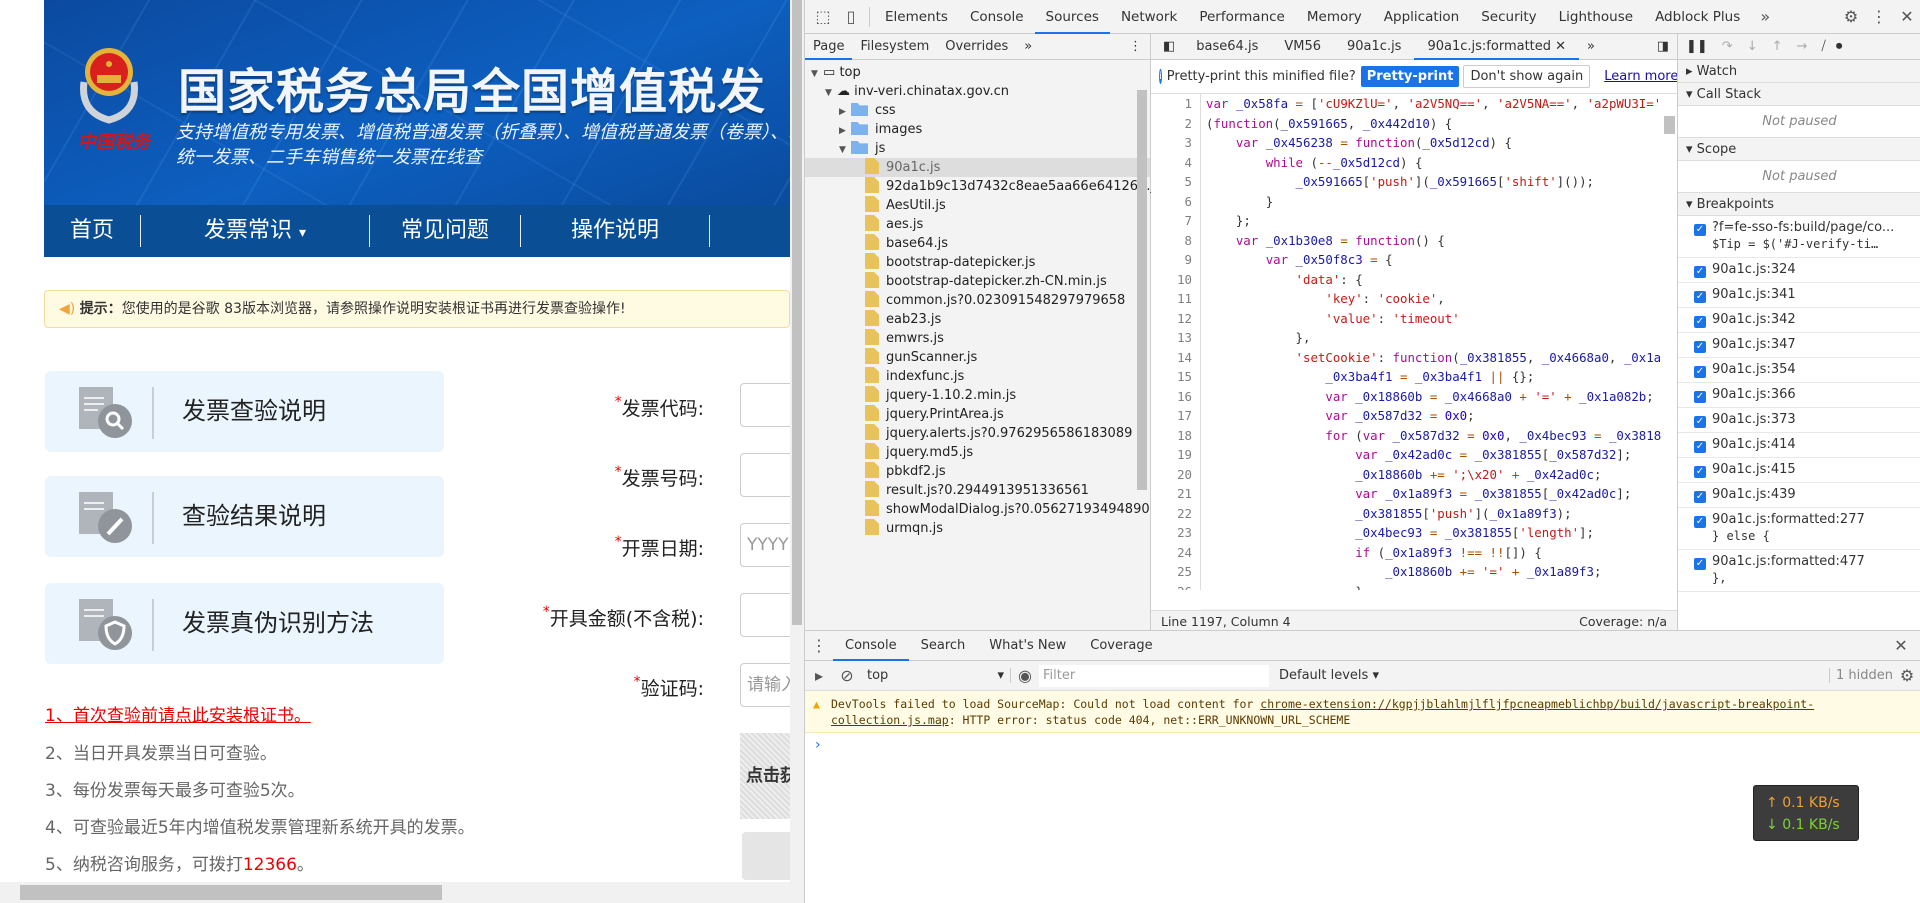  I want to click on line-number: 5, so click(1176, 182).